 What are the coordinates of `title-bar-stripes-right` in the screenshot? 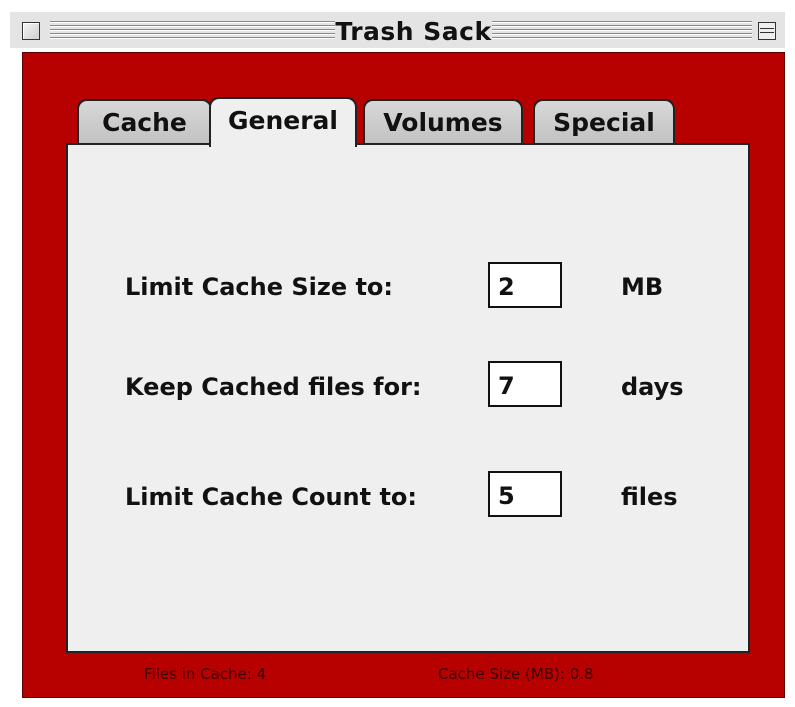 It's located at (622, 31).